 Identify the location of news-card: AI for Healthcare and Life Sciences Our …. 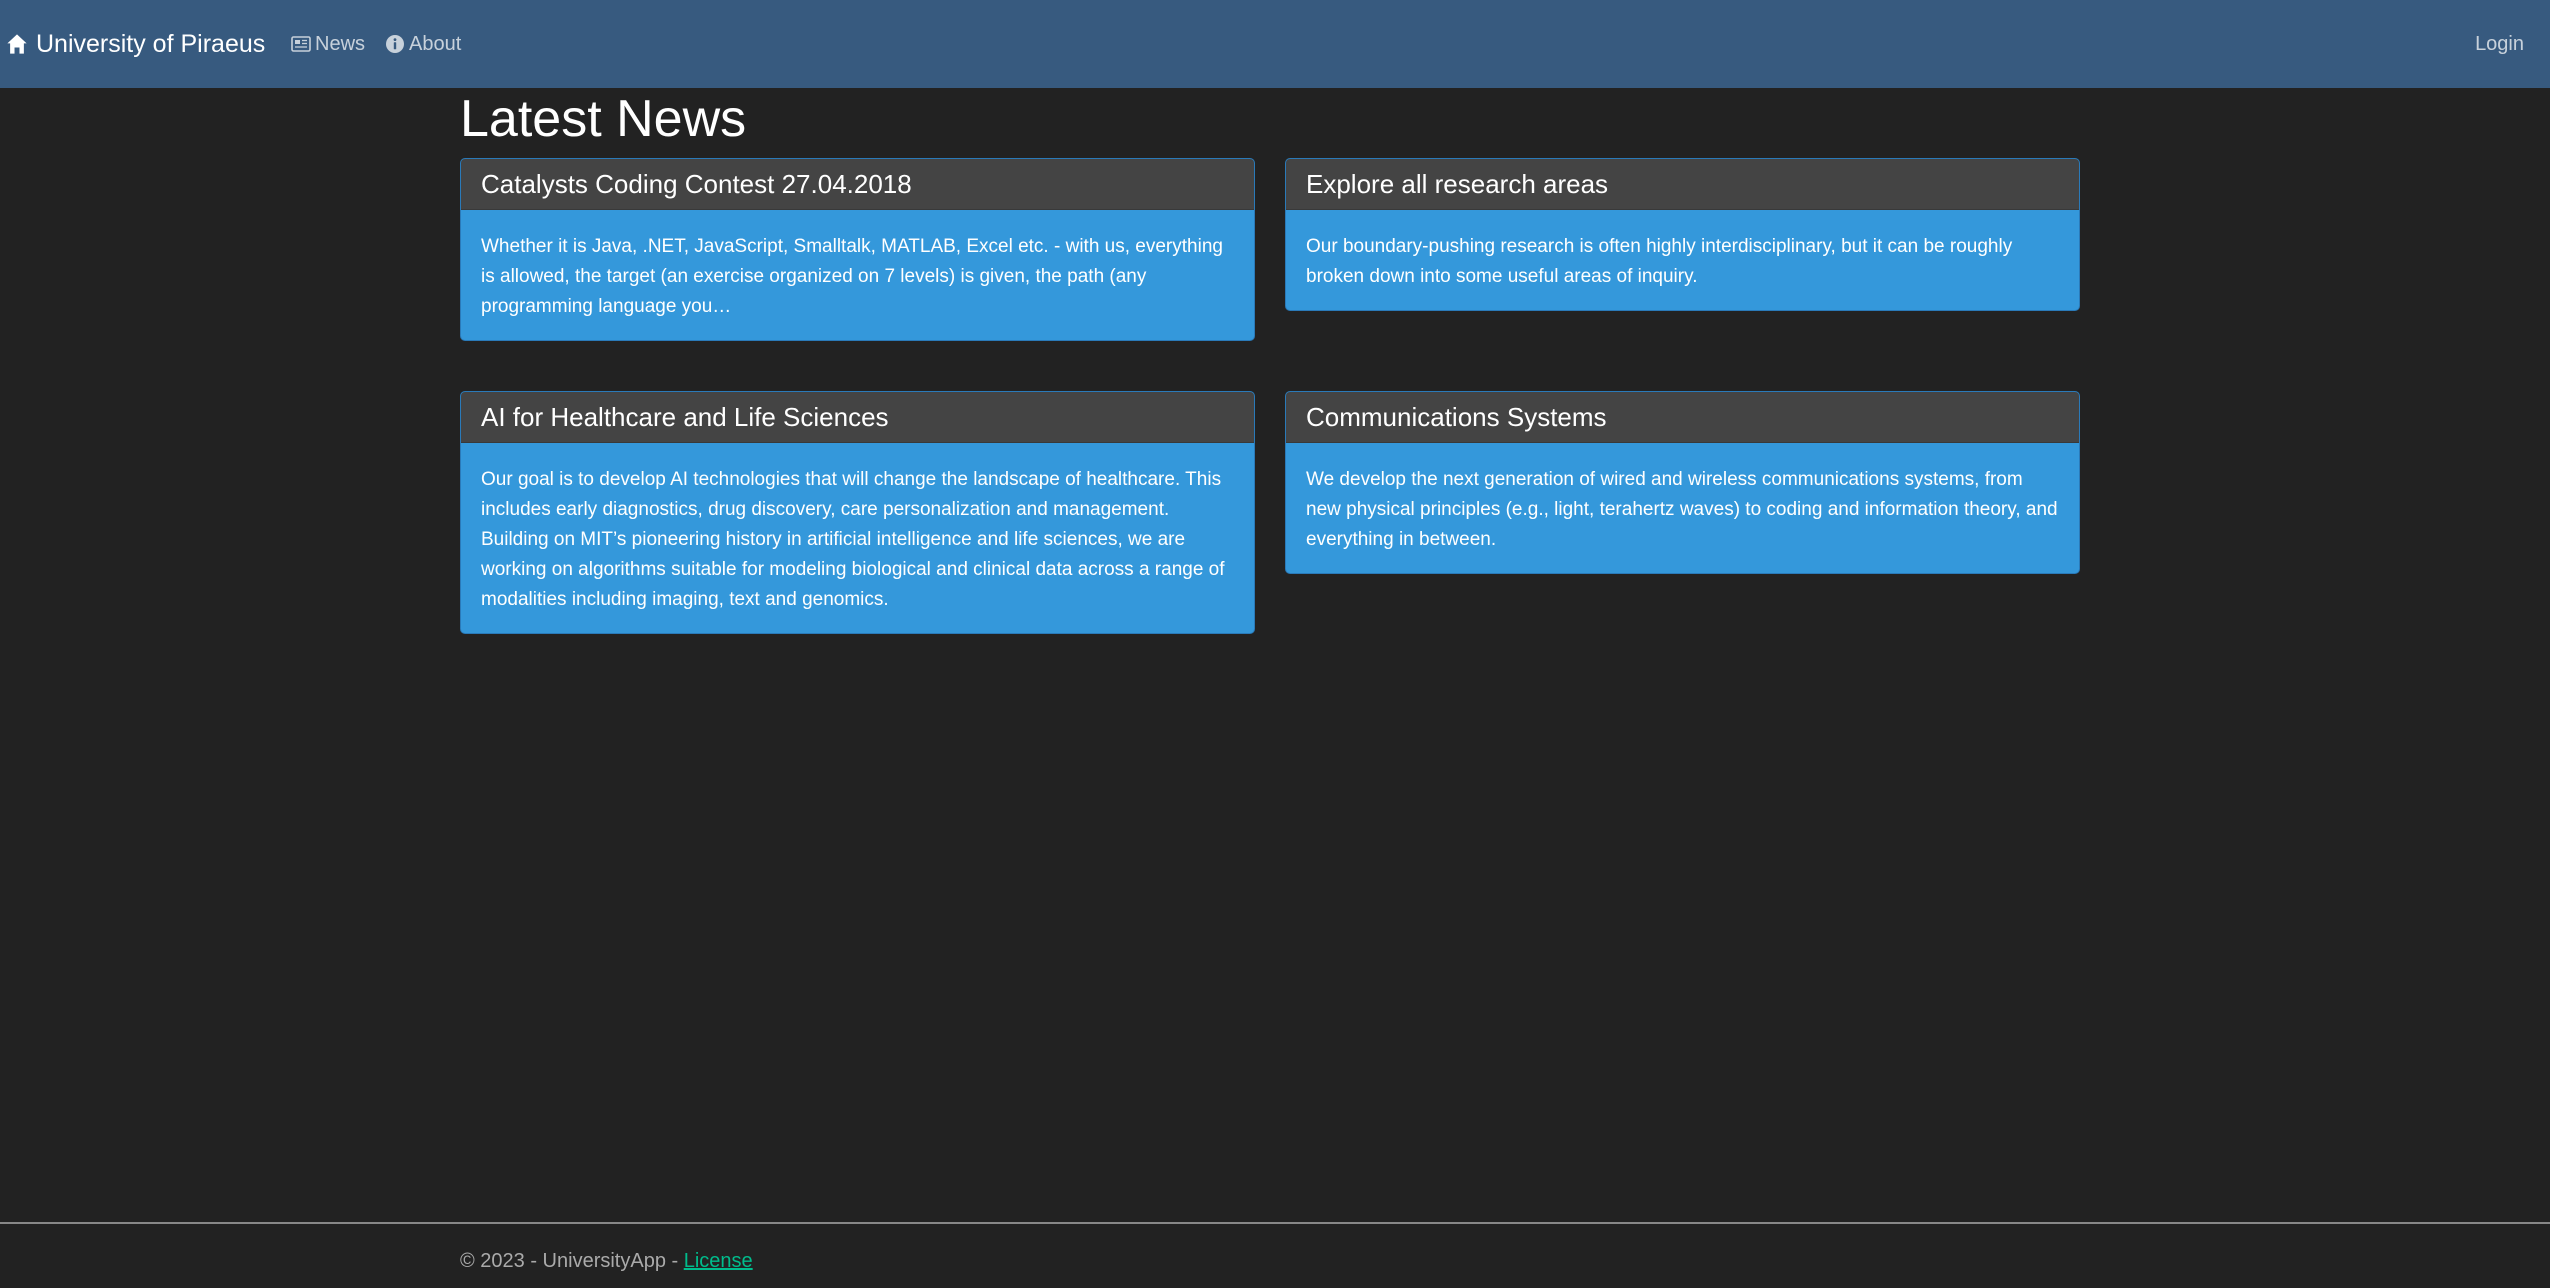
(857, 512).